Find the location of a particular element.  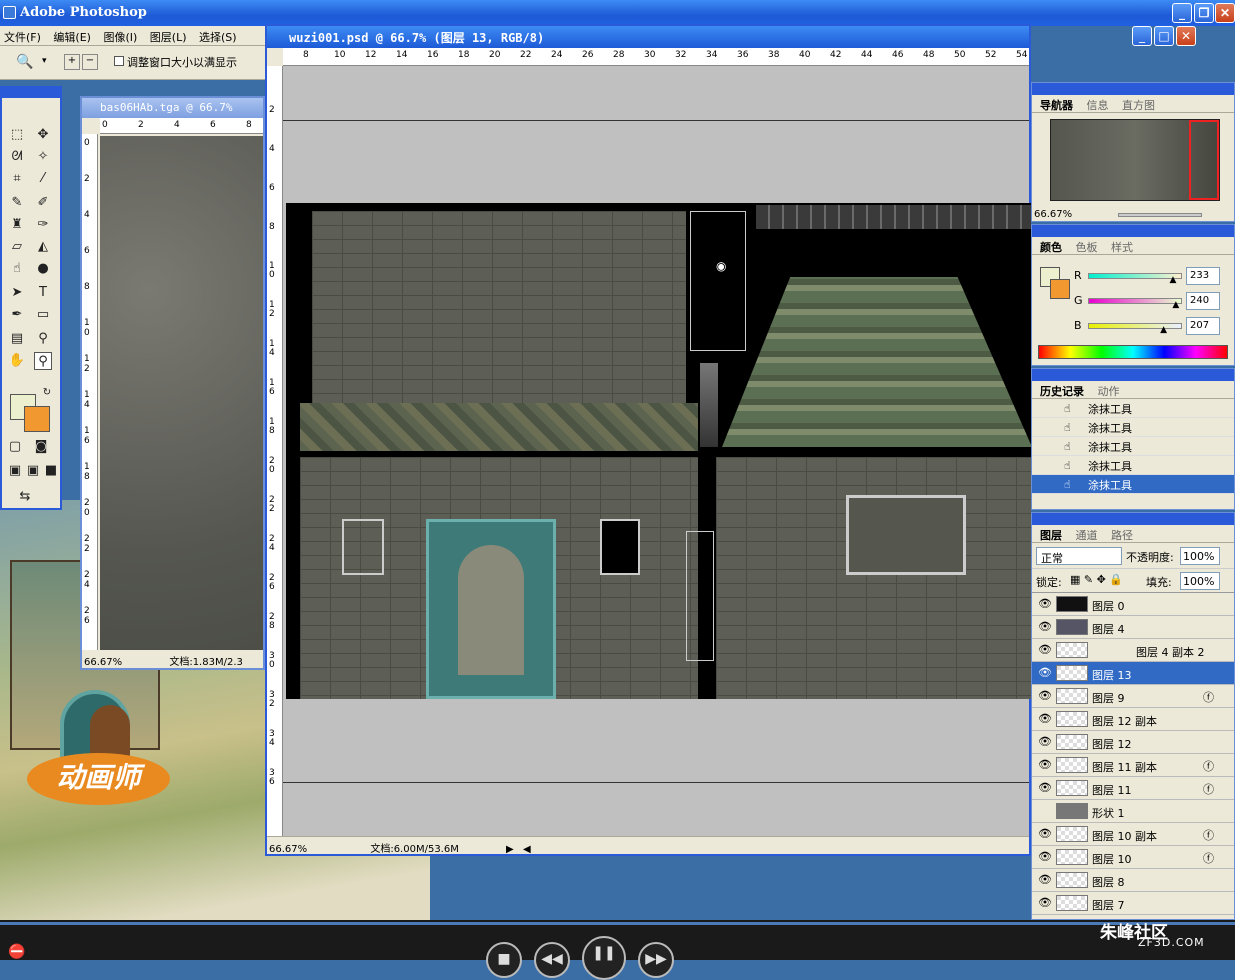

brush-tool-icon: ✐ is located at coordinates (43, 203).